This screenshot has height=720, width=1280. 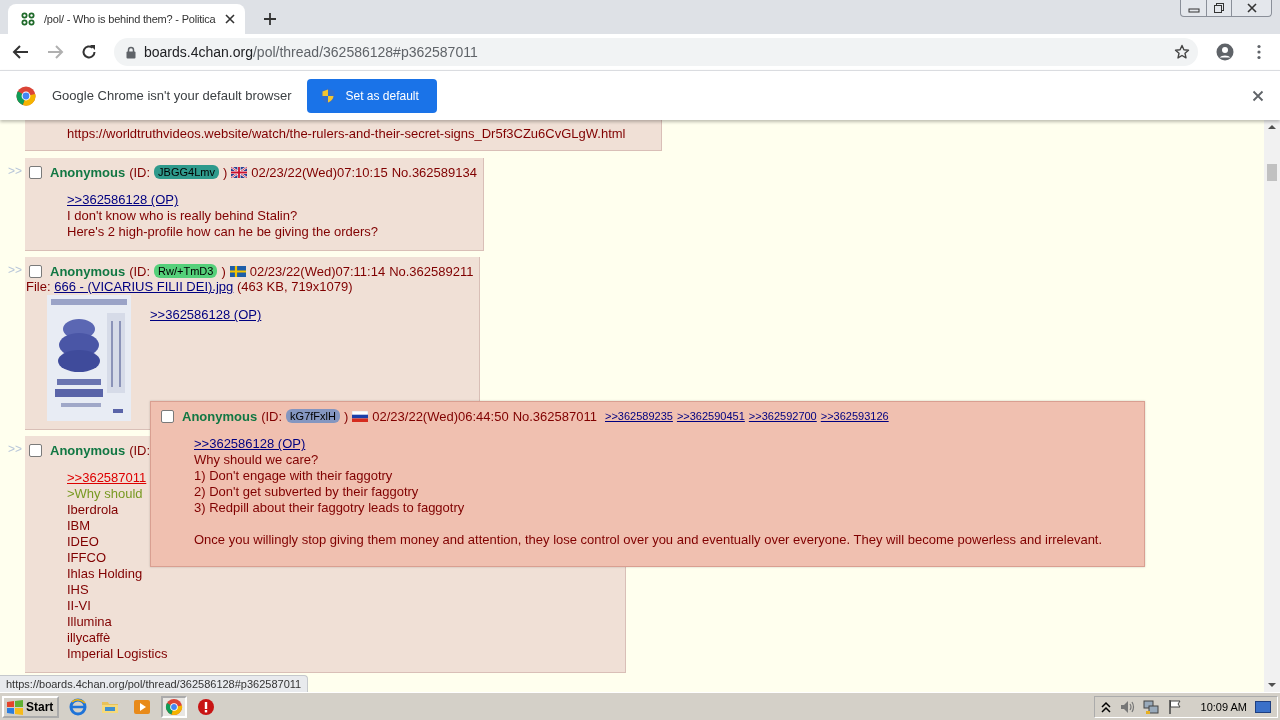 What do you see at coordinates (854, 416) in the screenshot?
I see `backlink: >>362593126` at bounding box center [854, 416].